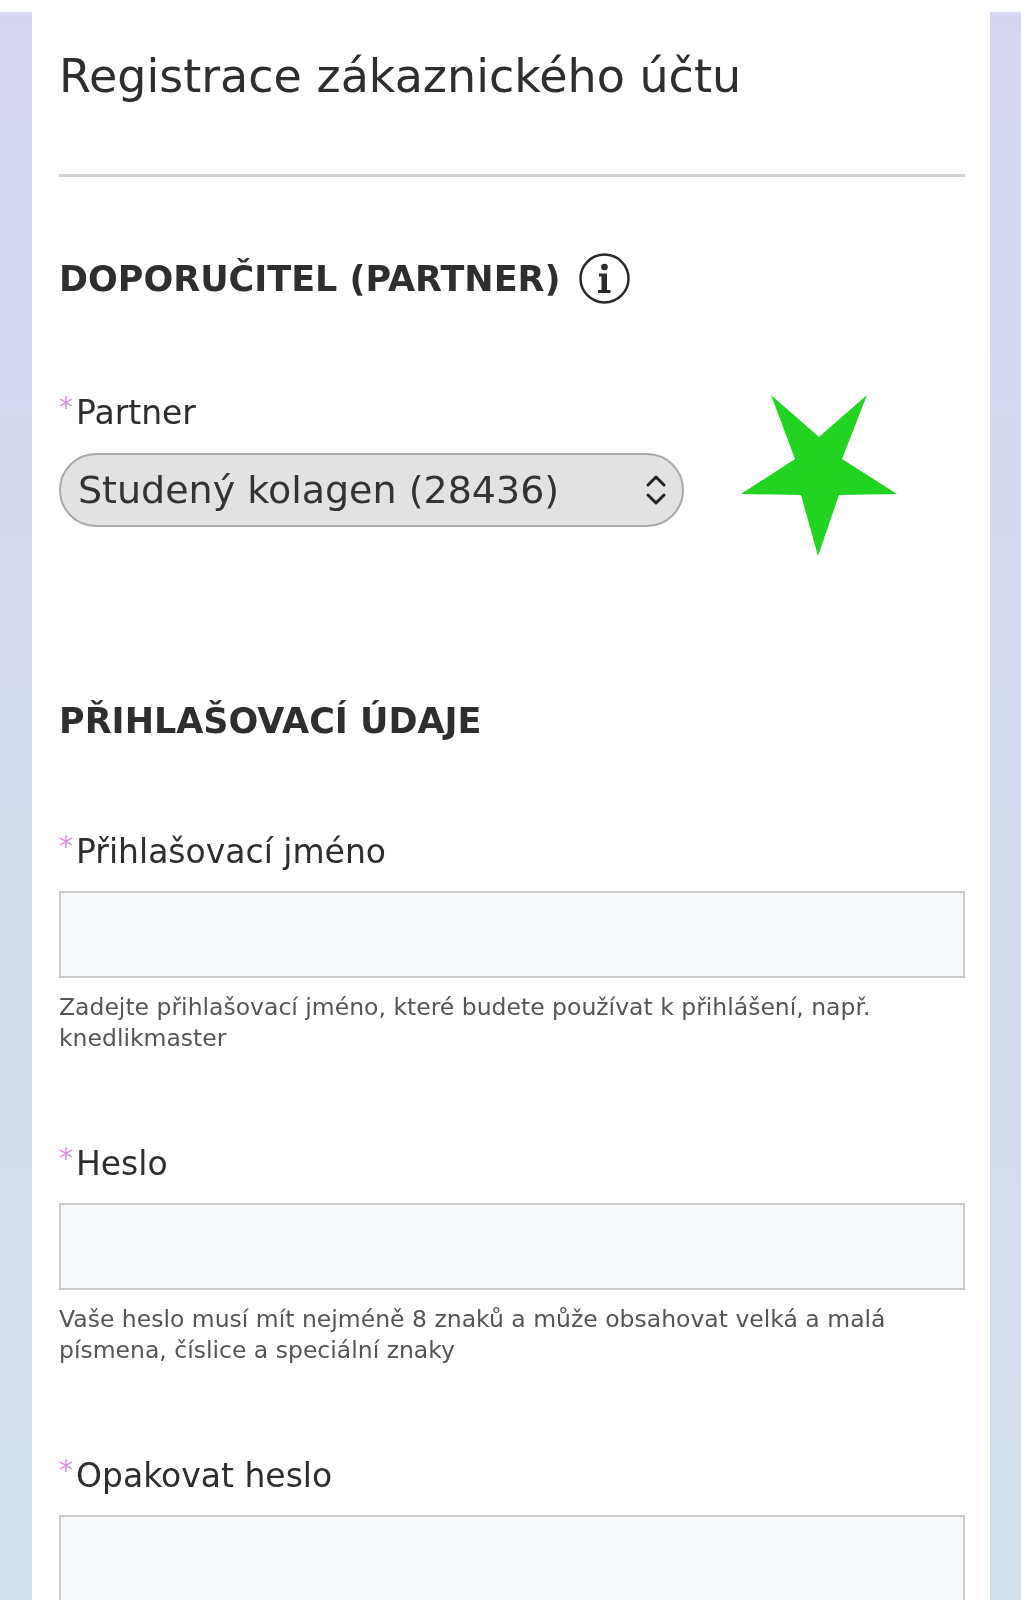 Image resolution: width=1021 pixels, height=1600 pixels. What do you see at coordinates (310, 279) in the screenshot?
I see `section-heading: DOPORUČITEL (PARTNER)` at bounding box center [310, 279].